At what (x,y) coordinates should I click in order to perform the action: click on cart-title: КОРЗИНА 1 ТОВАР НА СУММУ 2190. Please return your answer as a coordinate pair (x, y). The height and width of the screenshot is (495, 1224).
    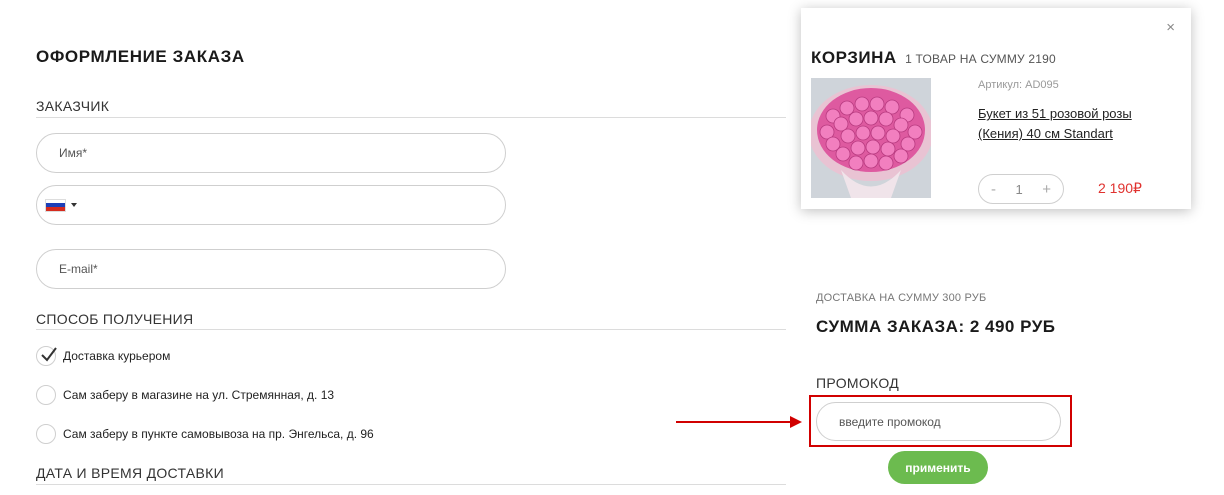
    Looking at the image, I should click on (933, 58).